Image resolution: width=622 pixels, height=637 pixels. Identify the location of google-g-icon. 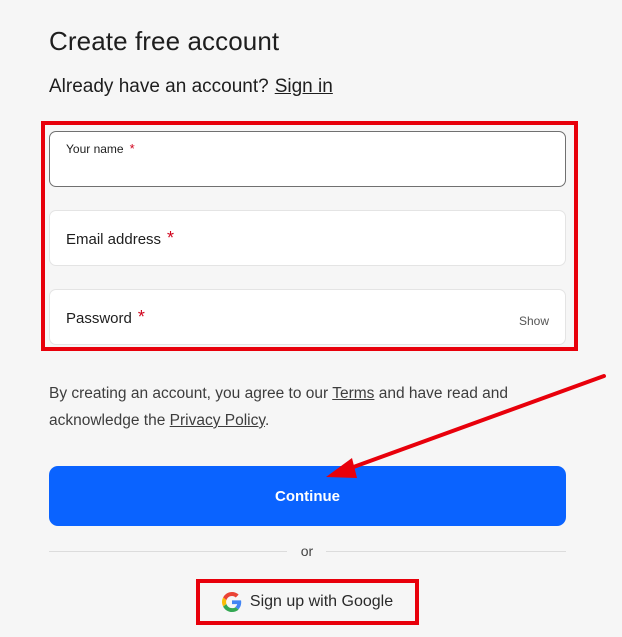
(231, 602).